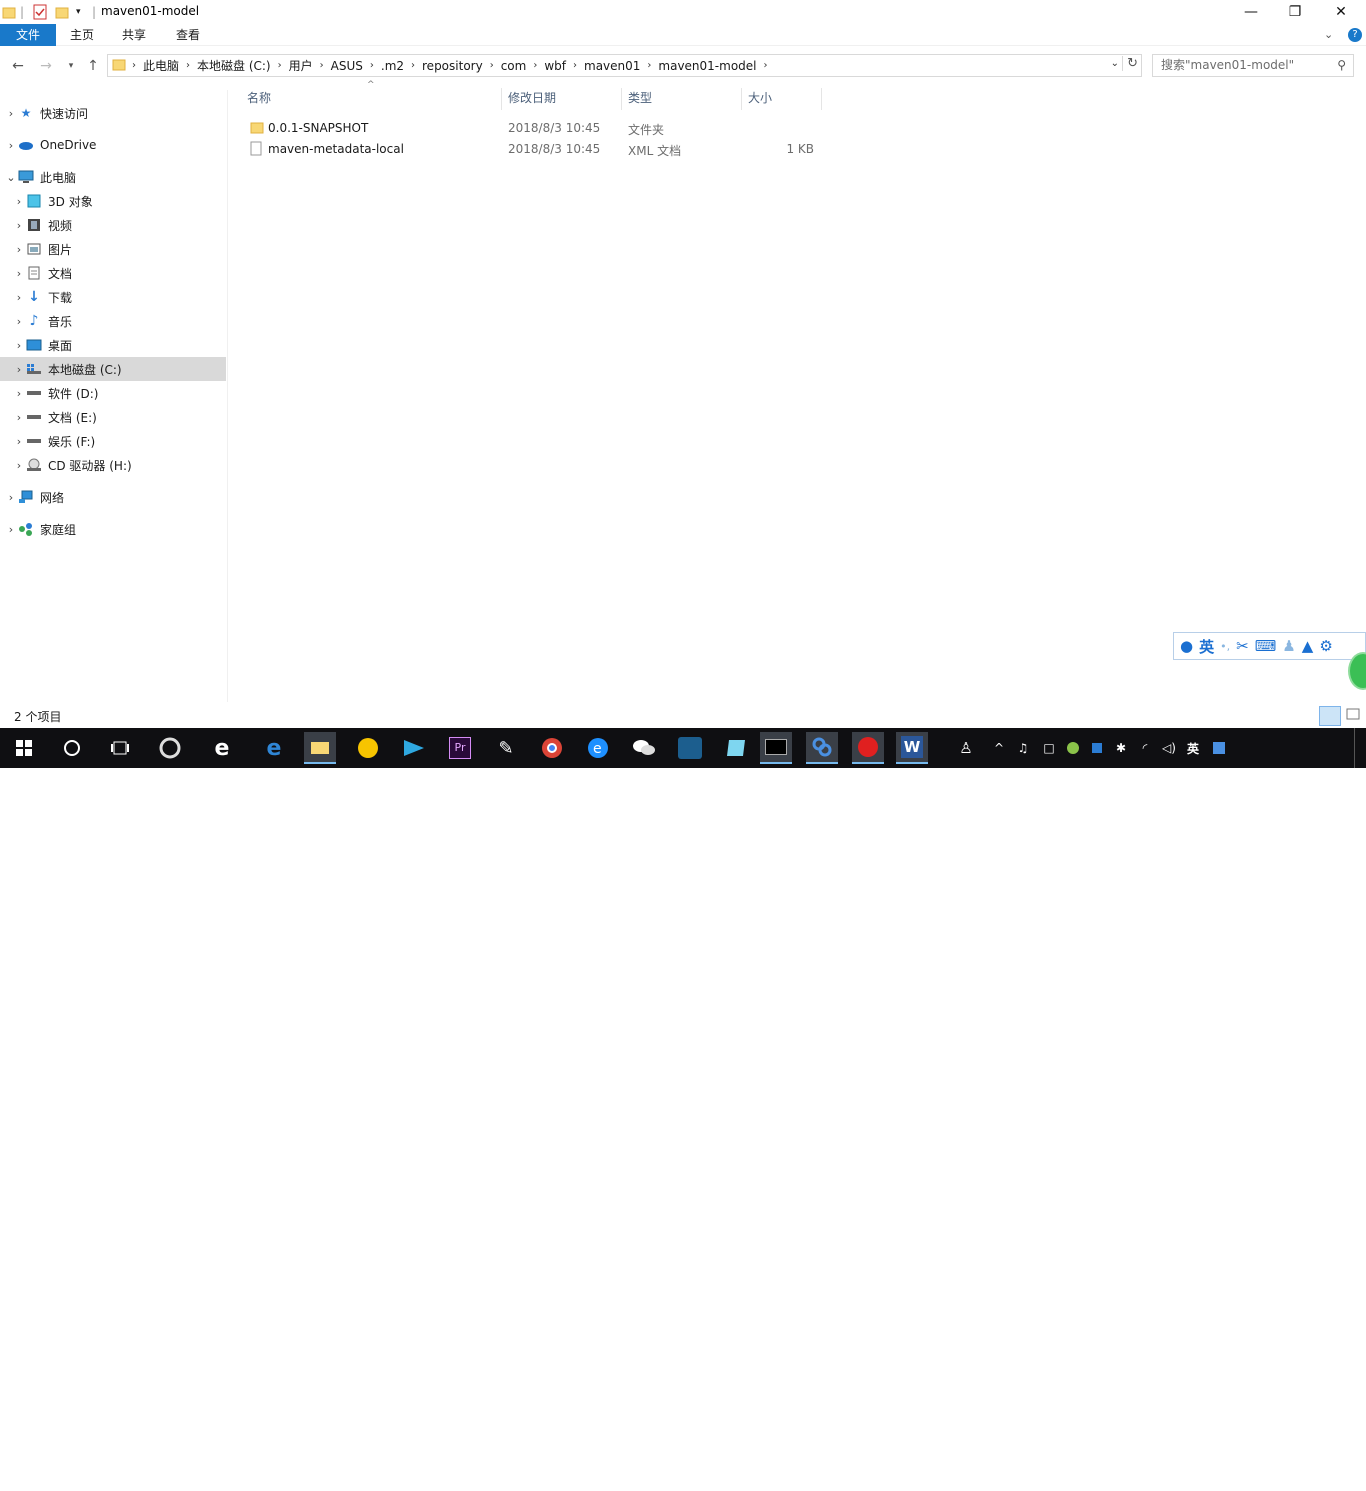  I want to click on tab-view: 查看, so click(188, 35).